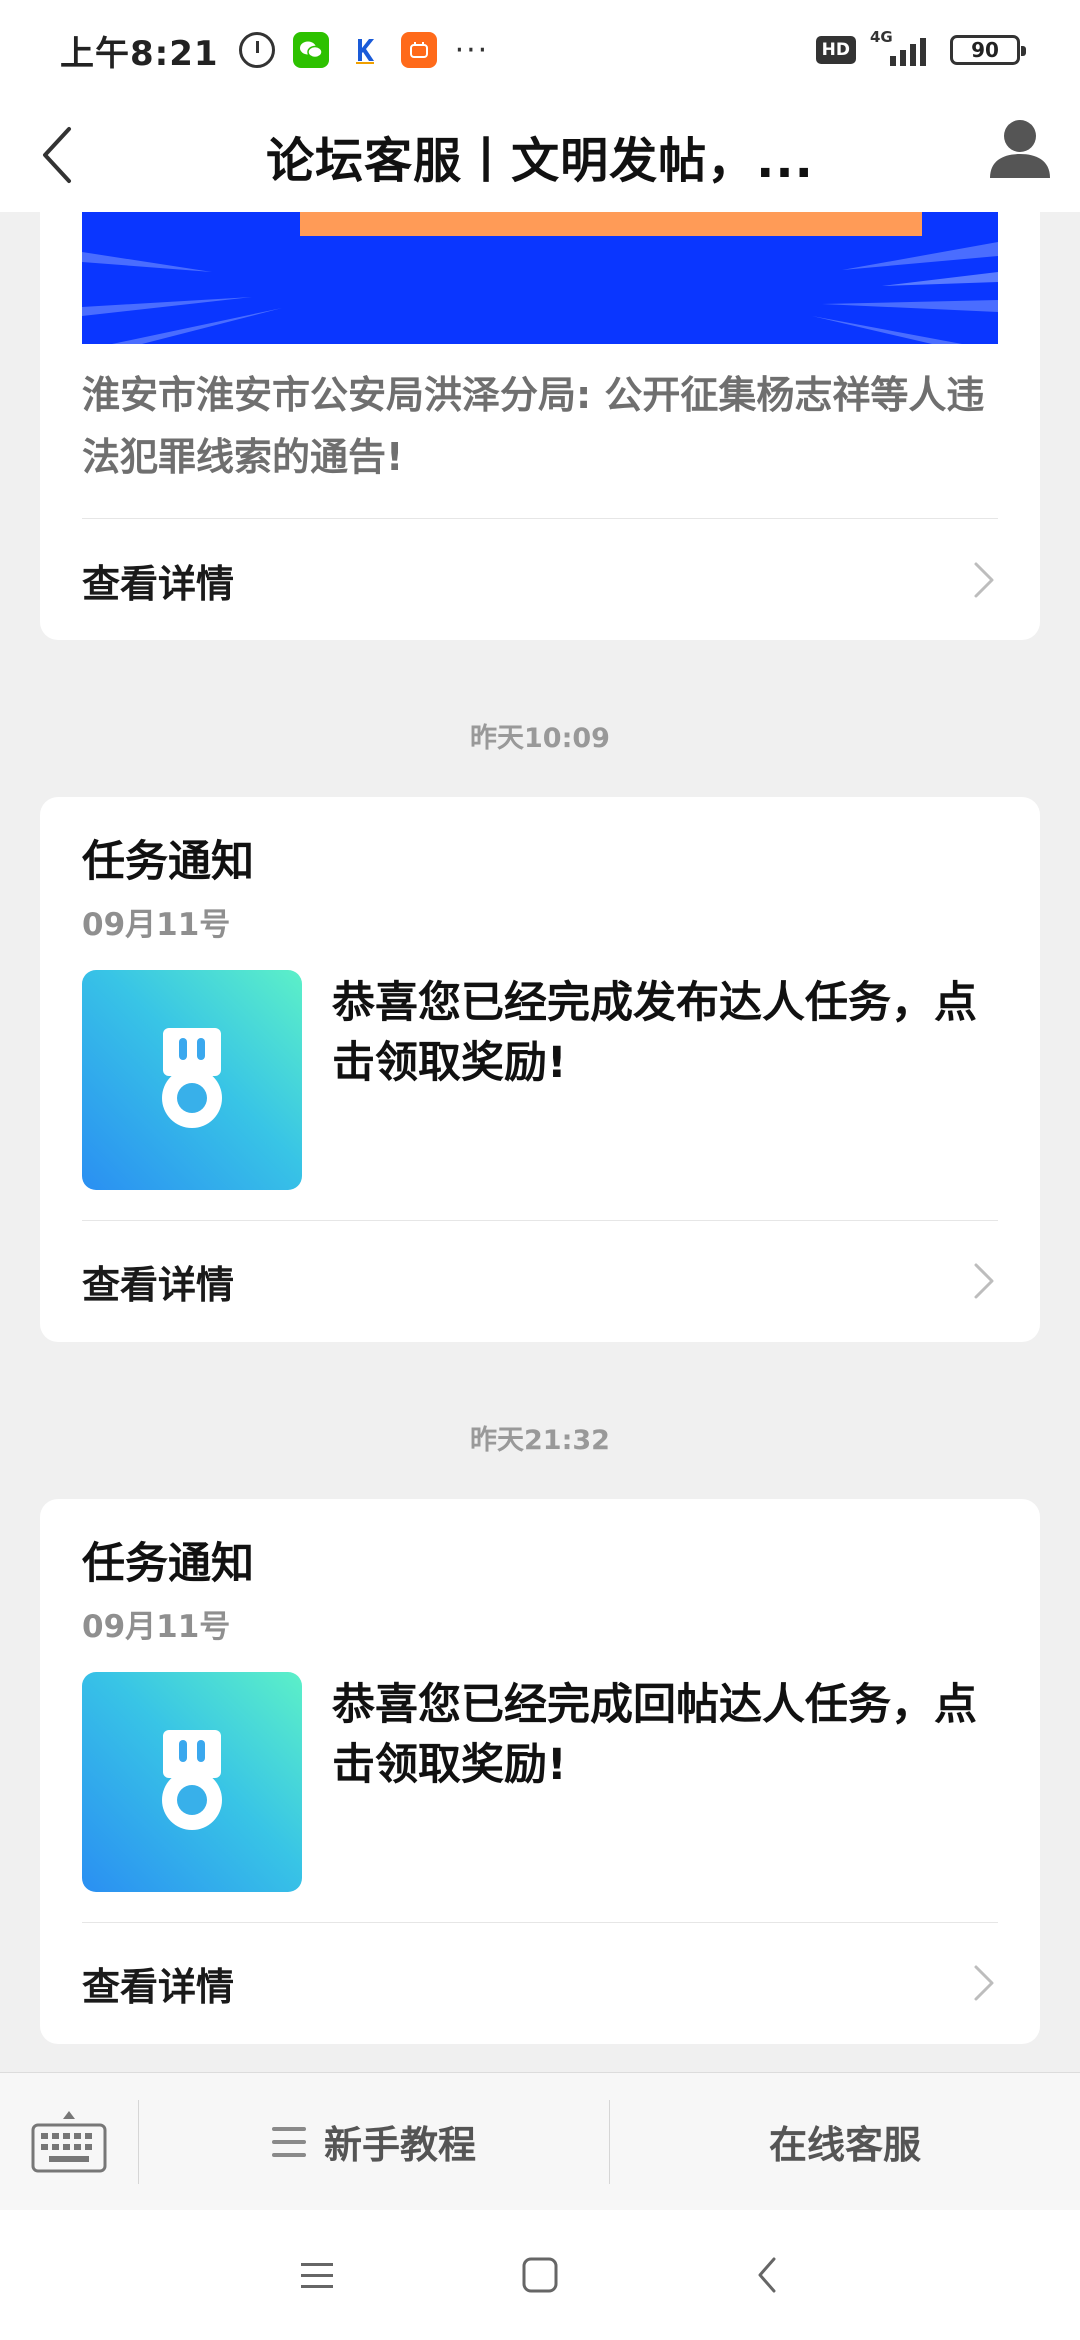  What do you see at coordinates (1020, 149) in the screenshot?
I see `user-icon` at bounding box center [1020, 149].